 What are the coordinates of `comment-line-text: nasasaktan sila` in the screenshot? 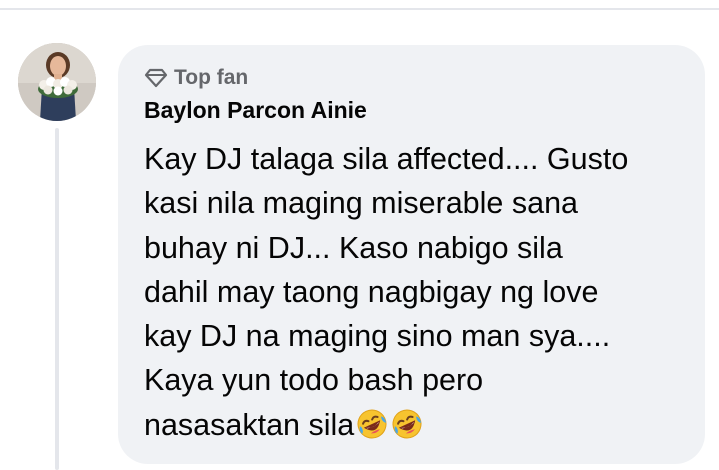 It's located at (249, 424).